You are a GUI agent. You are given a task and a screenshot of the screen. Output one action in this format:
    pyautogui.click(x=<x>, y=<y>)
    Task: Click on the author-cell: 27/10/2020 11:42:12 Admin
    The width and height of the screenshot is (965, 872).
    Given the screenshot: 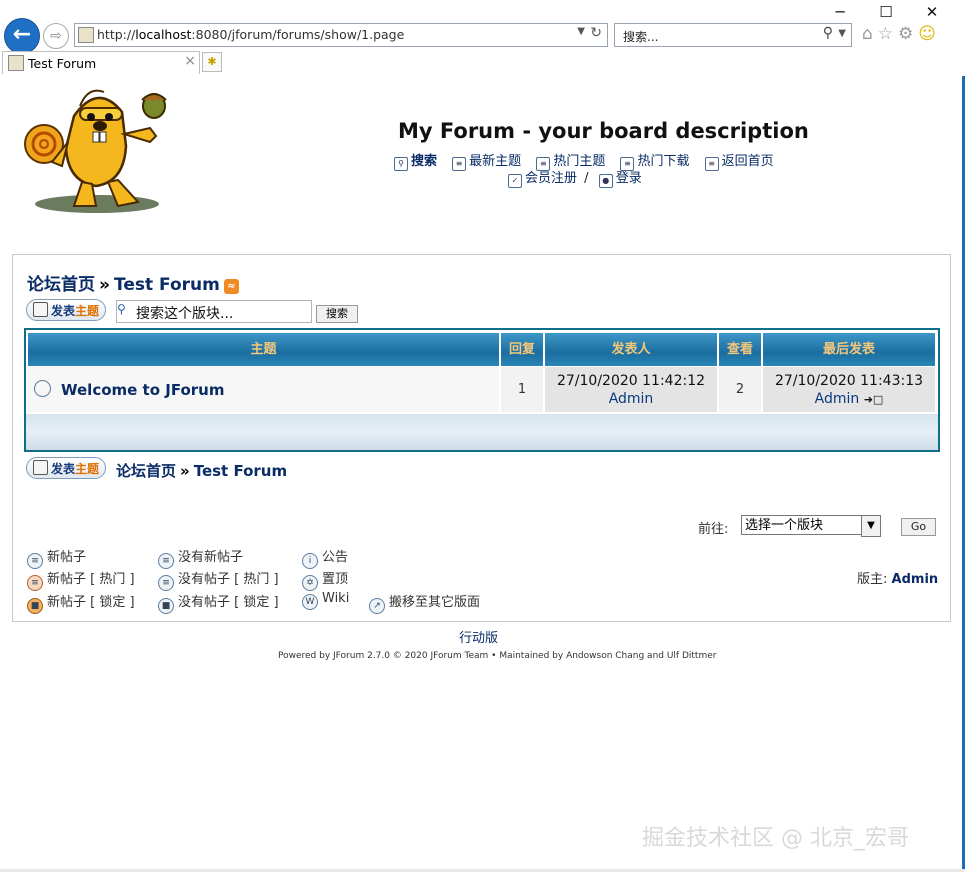 What is the action you would take?
    pyautogui.click(x=631, y=389)
    